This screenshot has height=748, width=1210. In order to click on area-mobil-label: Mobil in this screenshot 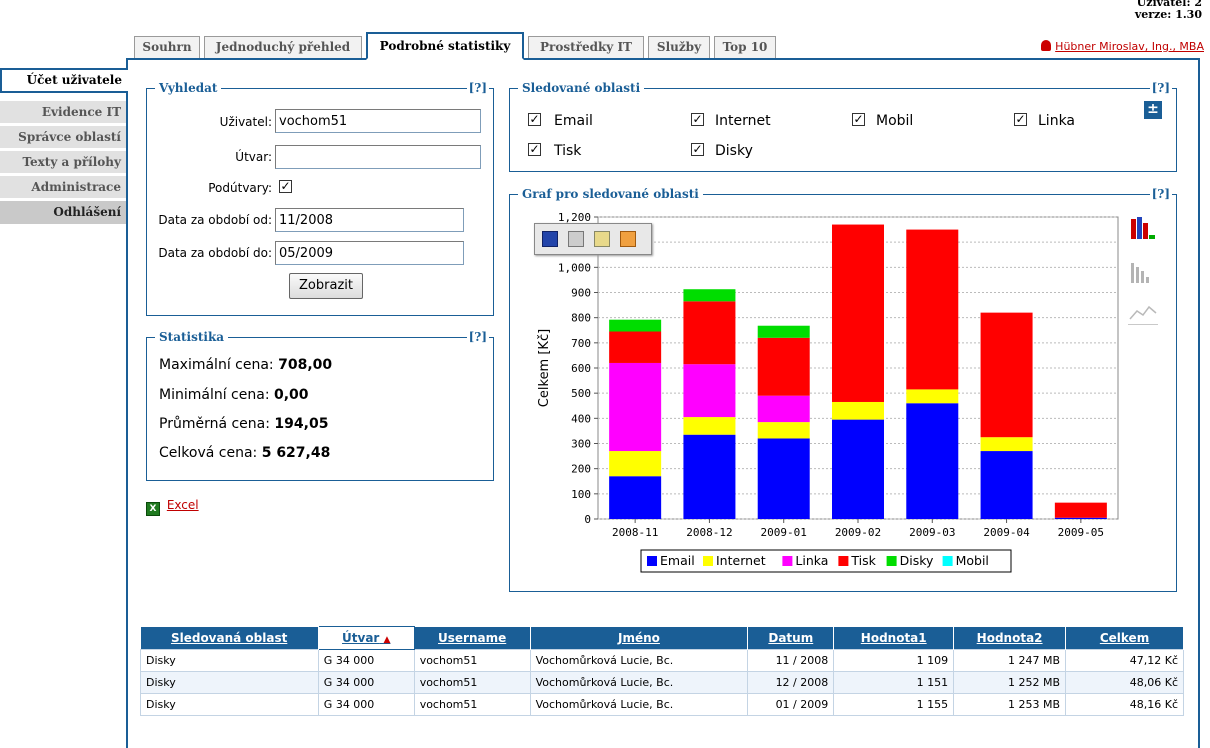, I will do `click(895, 121)`.